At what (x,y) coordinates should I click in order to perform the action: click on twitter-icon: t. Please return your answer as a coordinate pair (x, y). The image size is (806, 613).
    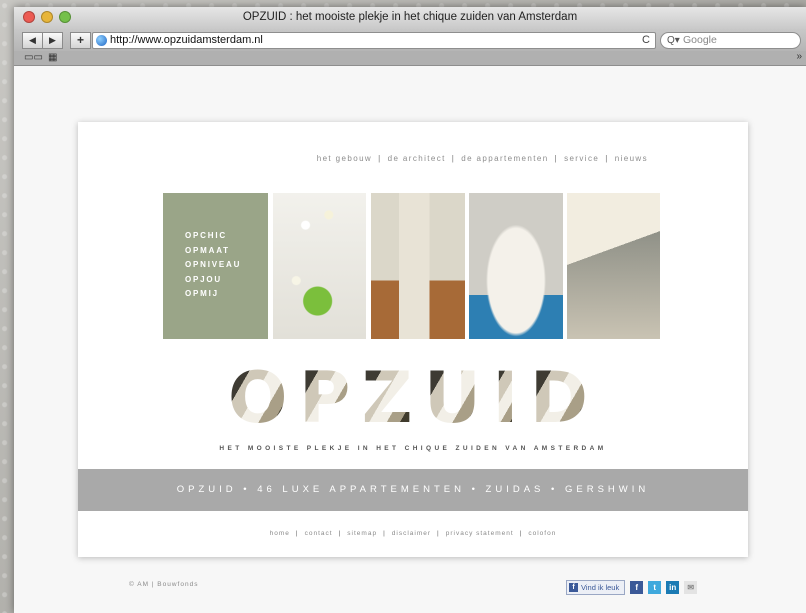
    Looking at the image, I should click on (655, 587).